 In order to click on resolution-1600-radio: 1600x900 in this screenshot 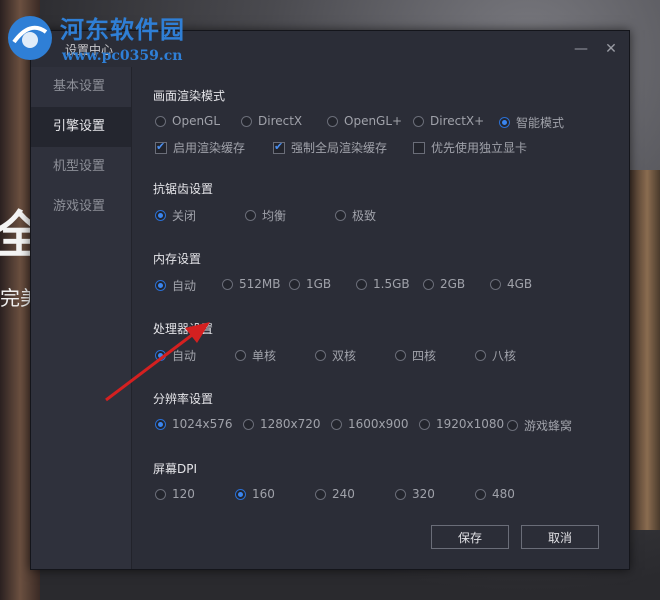, I will do `click(370, 424)`.